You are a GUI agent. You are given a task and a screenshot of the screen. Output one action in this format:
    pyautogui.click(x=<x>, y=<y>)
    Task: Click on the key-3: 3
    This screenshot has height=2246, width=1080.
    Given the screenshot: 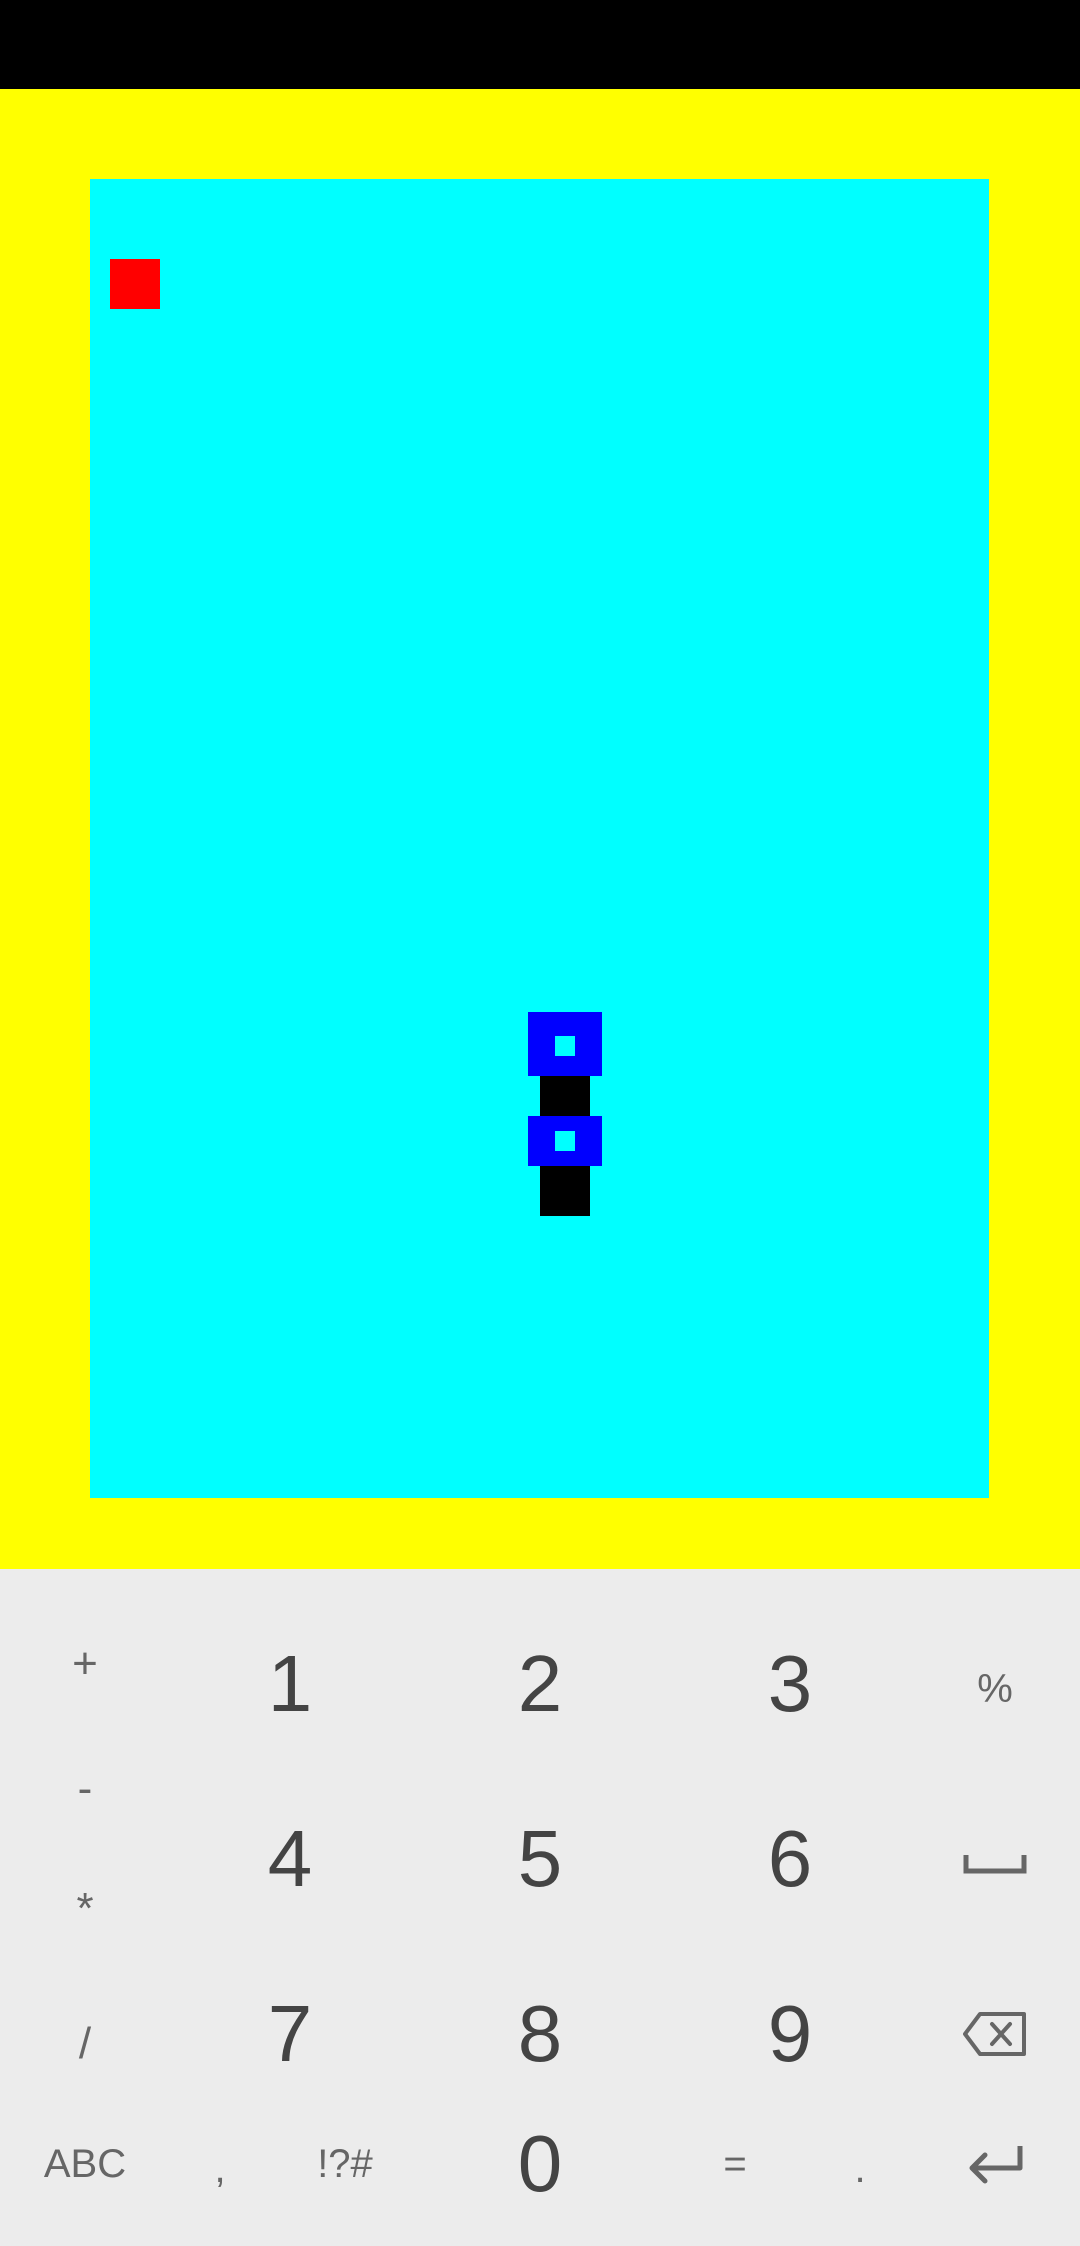 What is the action you would take?
    pyautogui.click(x=790, y=1684)
    